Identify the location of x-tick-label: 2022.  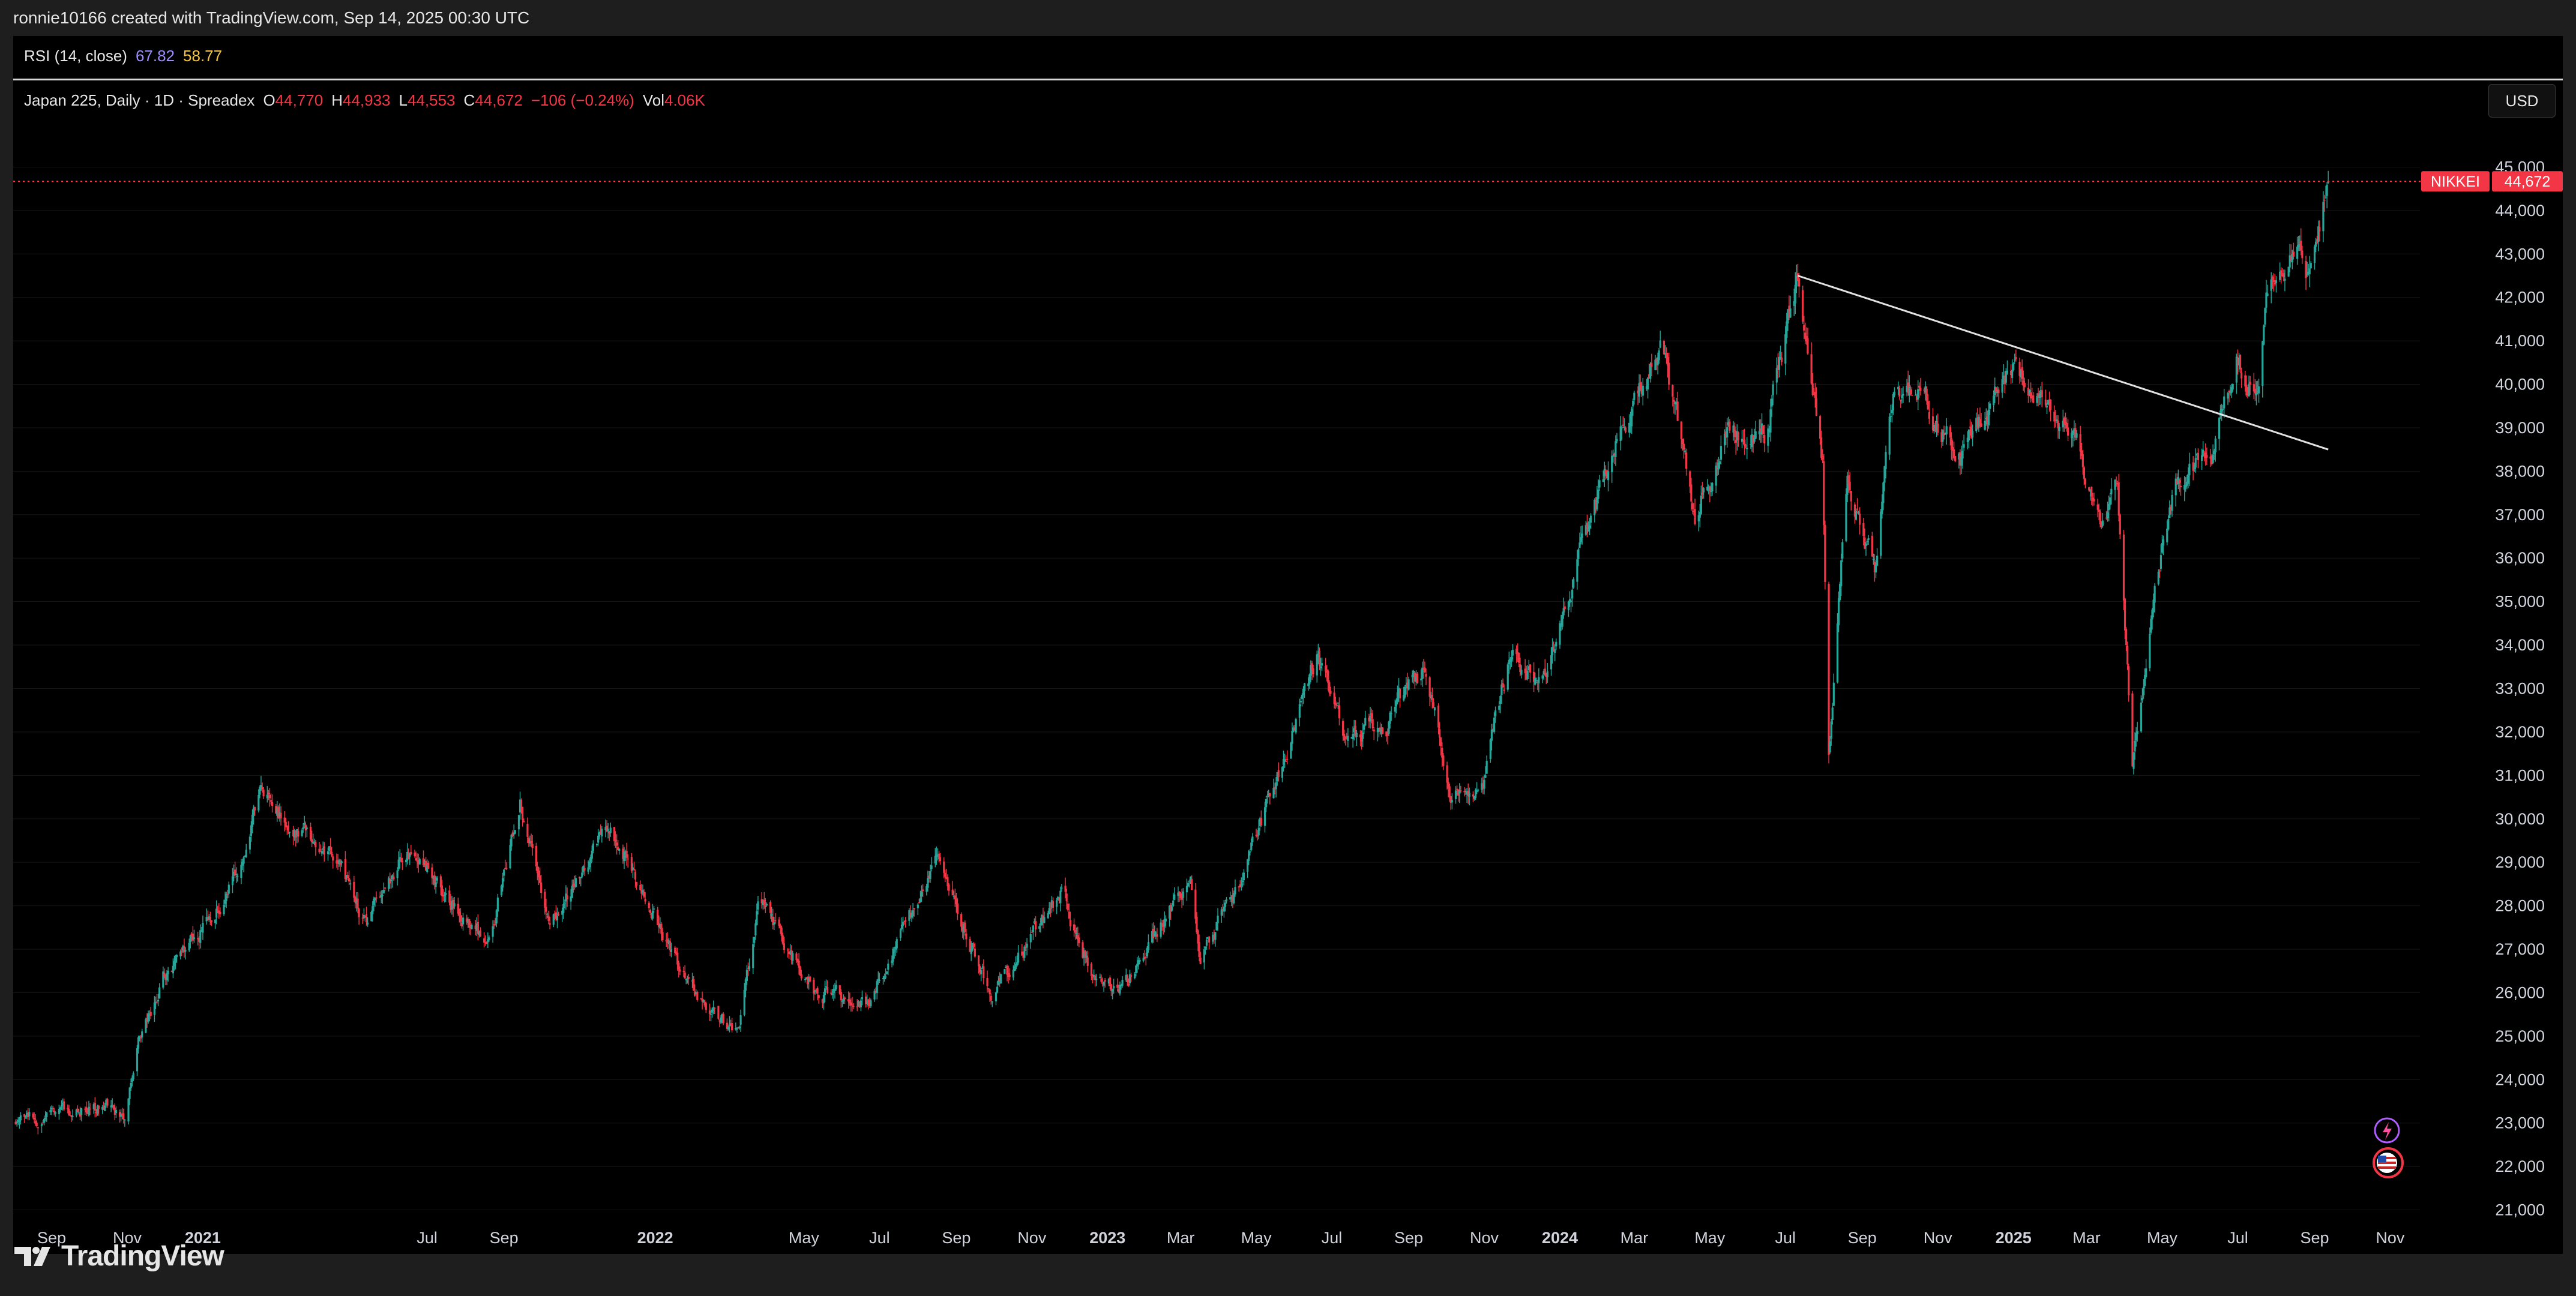
(655, 1238).